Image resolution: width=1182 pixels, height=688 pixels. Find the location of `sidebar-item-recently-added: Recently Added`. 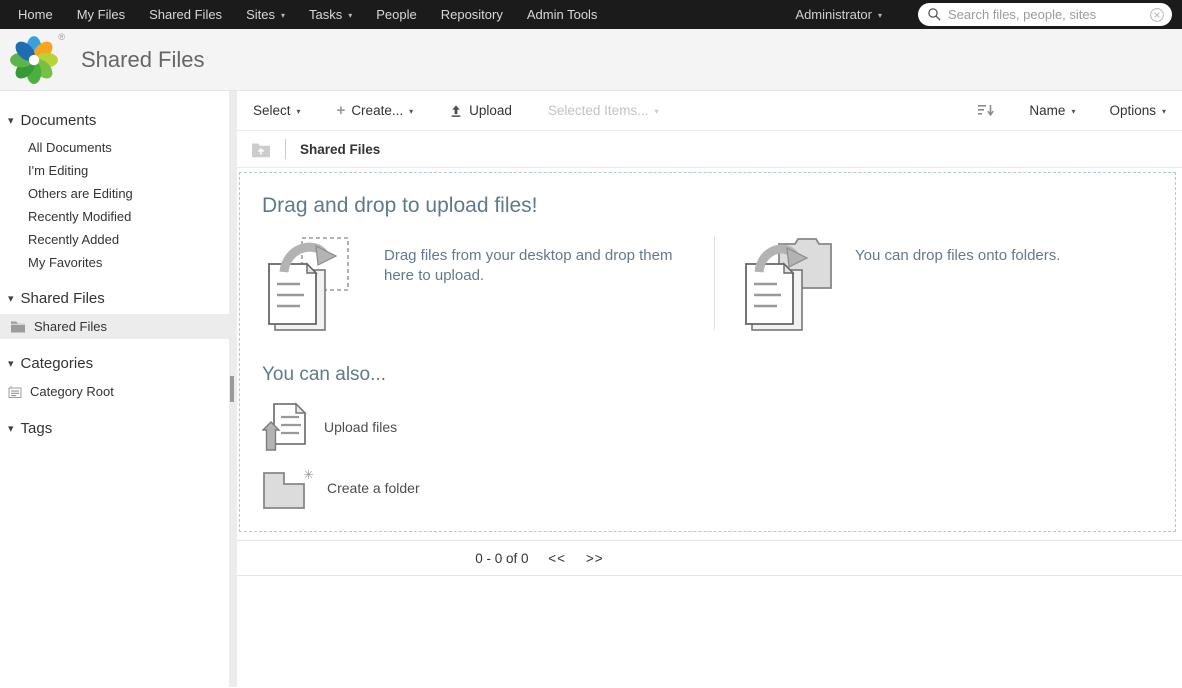

sidebar-item-recently-added: Recently Added is located at coordinates (114, 239).